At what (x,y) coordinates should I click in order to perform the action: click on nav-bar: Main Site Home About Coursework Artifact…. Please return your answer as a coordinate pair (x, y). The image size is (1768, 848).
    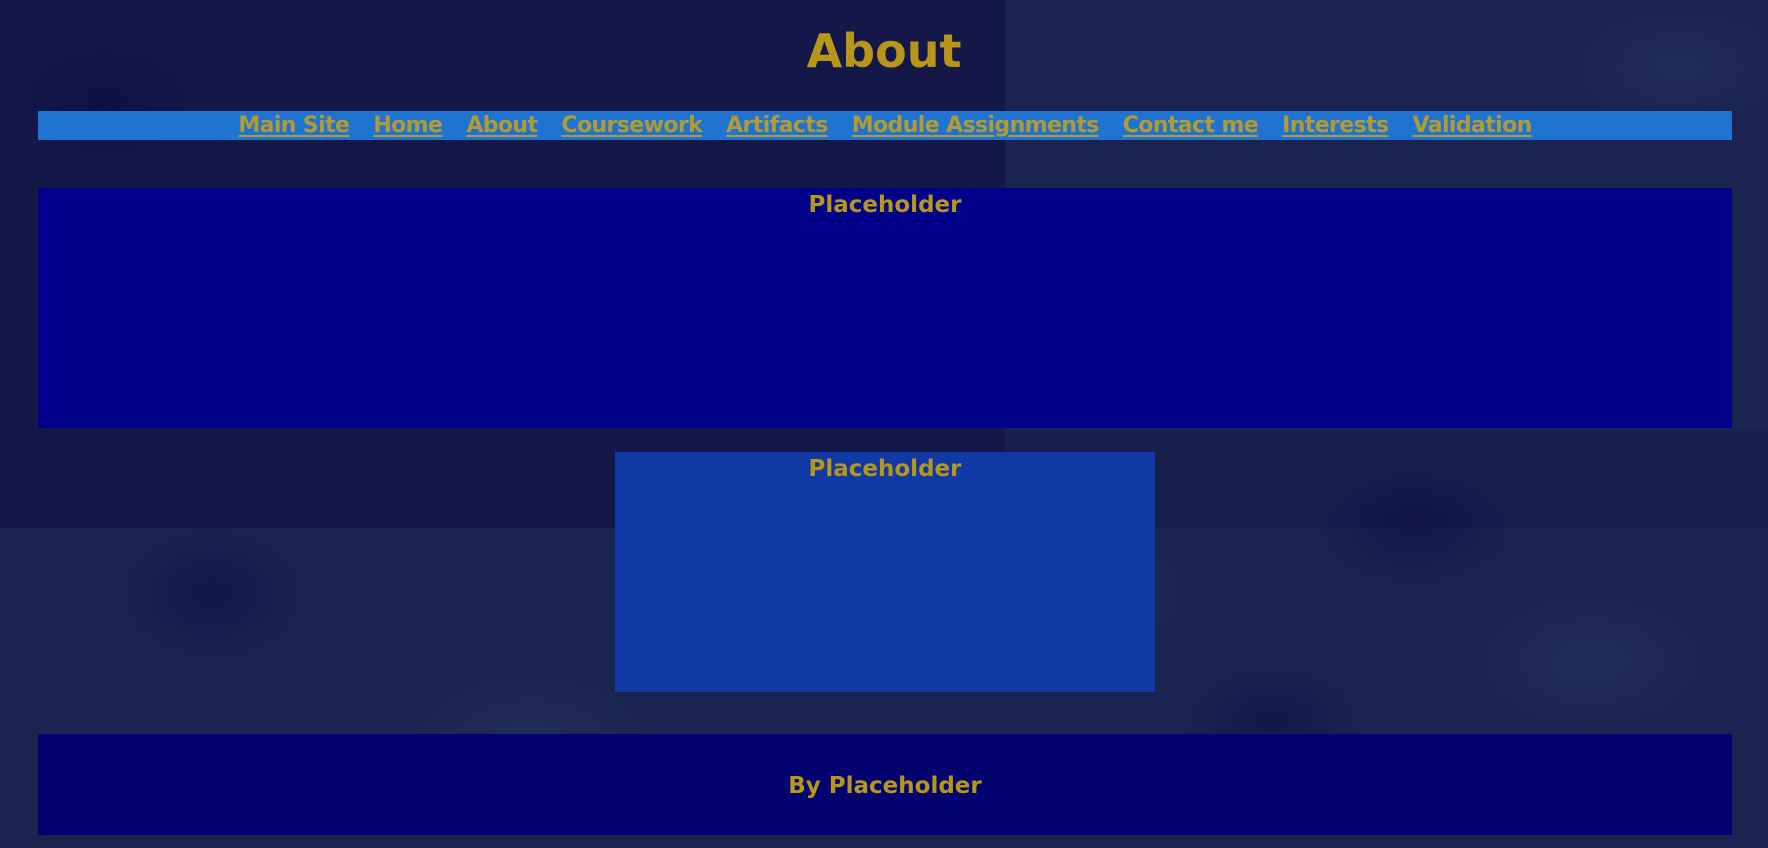
    Looking at the image, I should click on (885, 125).